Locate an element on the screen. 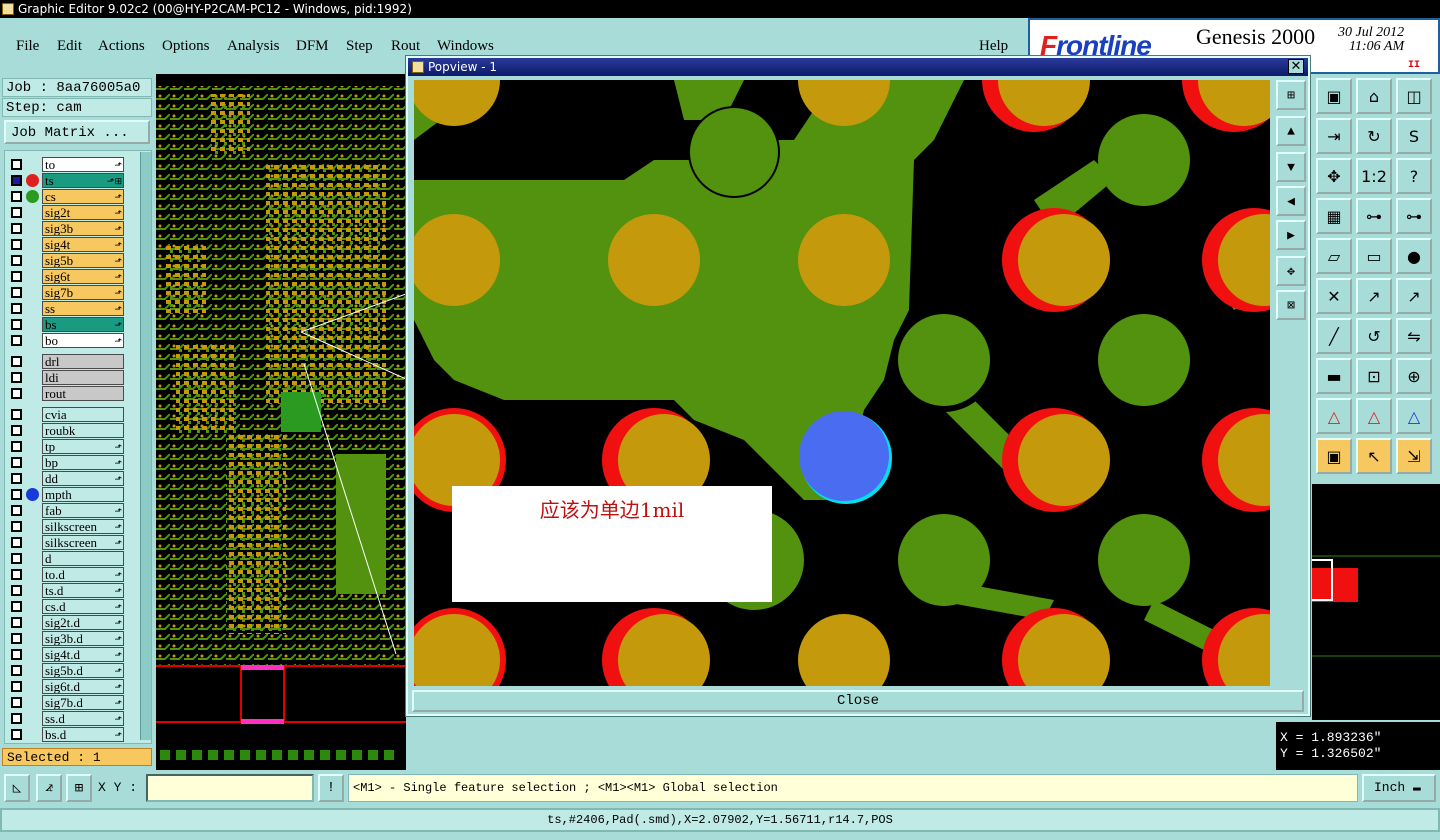  layer-name: ss ⬏ is located at coordinates (83, 308).